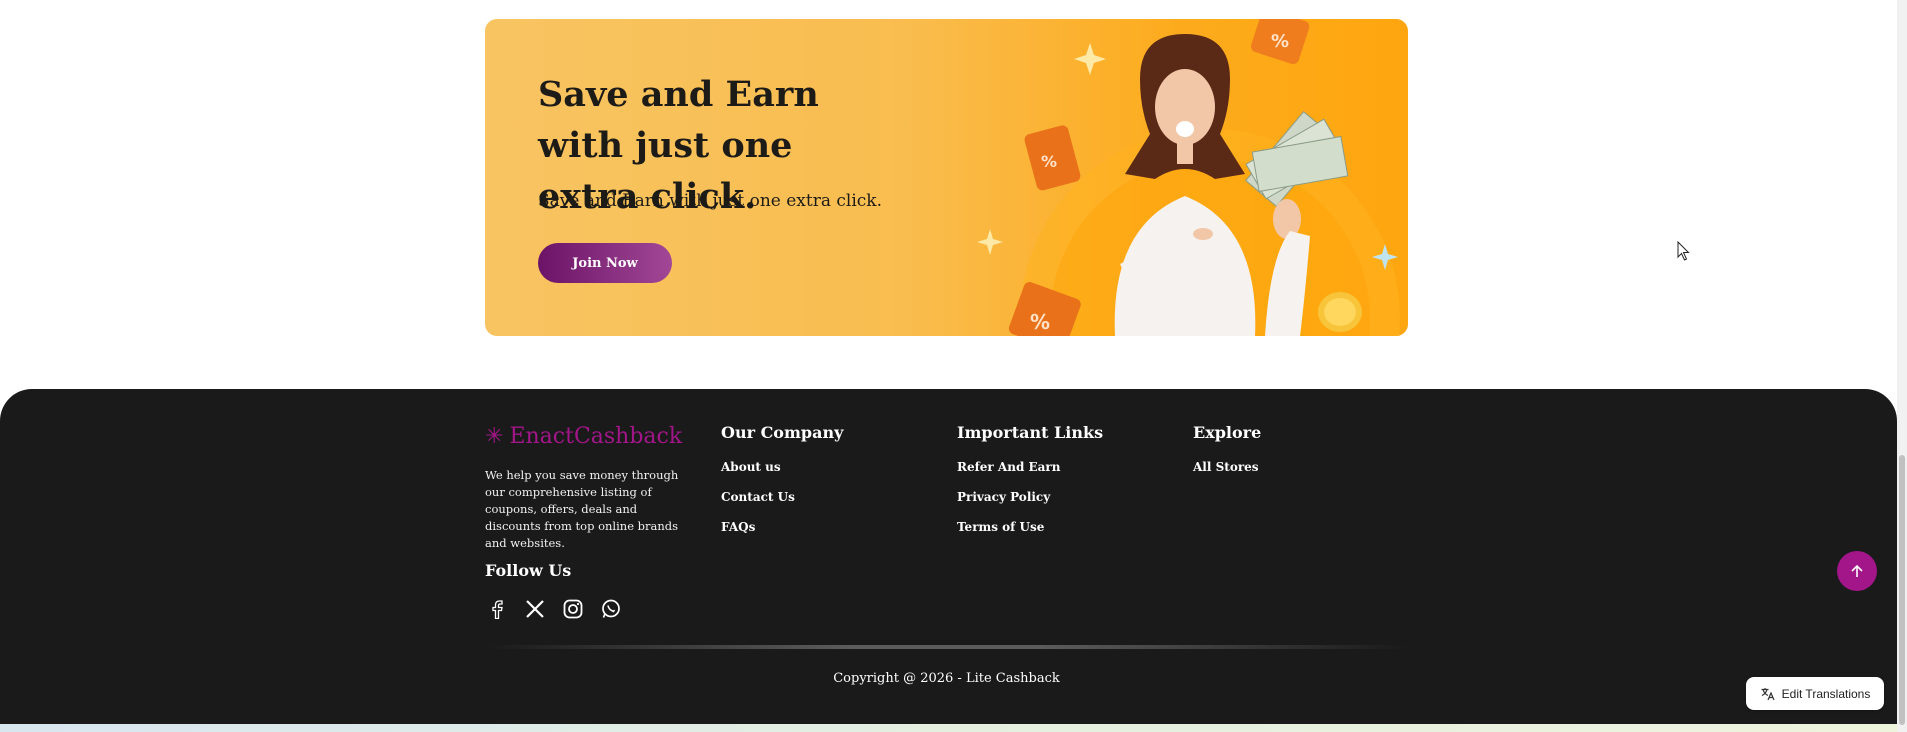 Image resolution: width=1907 pixels, height=732 pixels. I want to click on column-title: Our Company, so click(782, 432).